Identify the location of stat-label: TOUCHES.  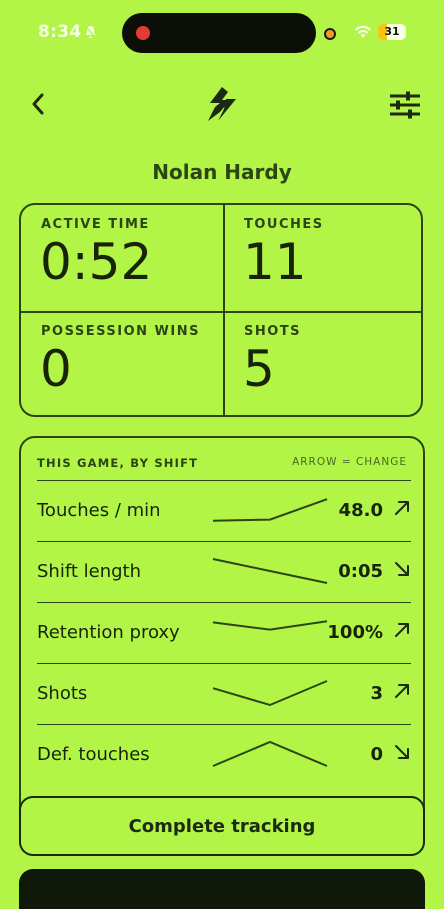
(284, 224).